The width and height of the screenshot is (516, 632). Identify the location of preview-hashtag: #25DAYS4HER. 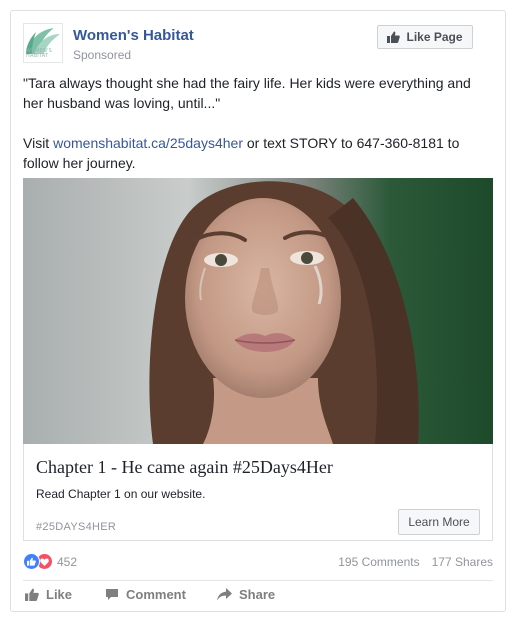
(76, 527).